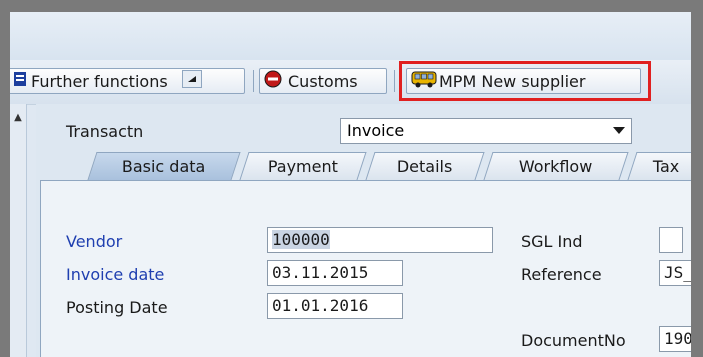  Describe the element at coordinates (552, 241) in the screenshot. I see `sgl-ind-label: SGL Ind` at that location.